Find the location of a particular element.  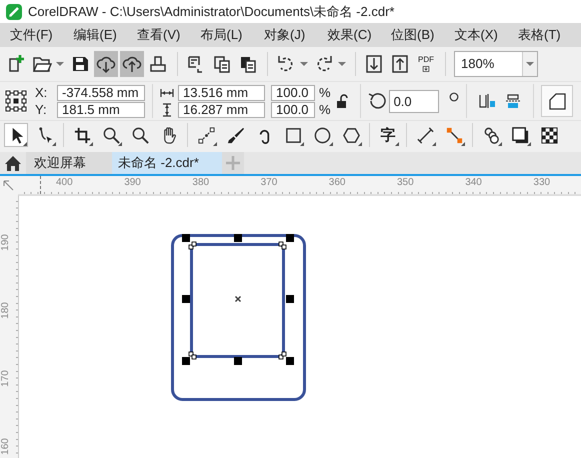

connector-icon is located at coordinates (454, 135).